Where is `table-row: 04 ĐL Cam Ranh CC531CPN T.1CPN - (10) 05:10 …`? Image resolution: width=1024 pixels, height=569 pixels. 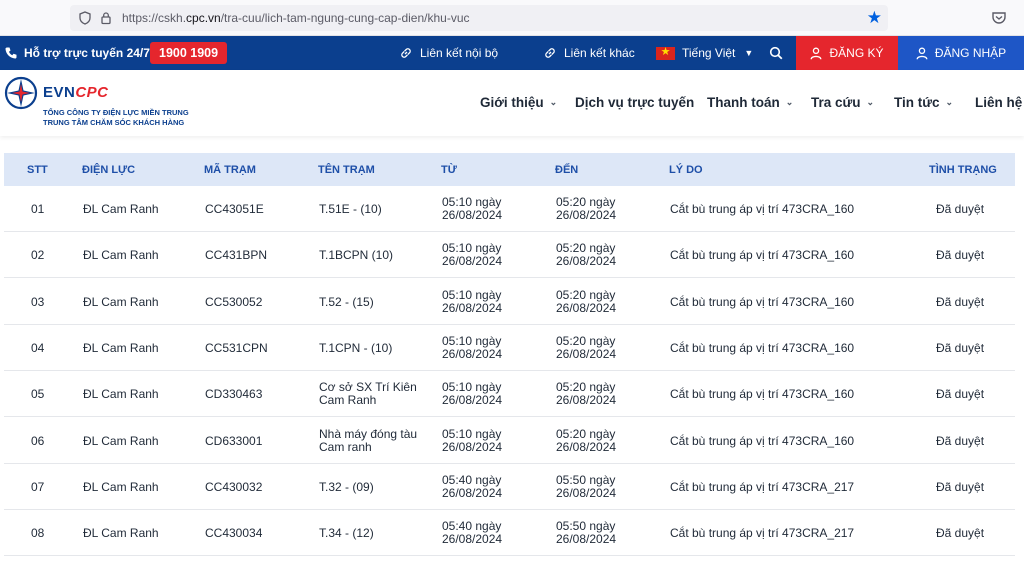 table-row: 04 ĐL Cam Ranh CC531CPN T.1CPN - (10) 05:10 … is located at coordinates (509, 348).